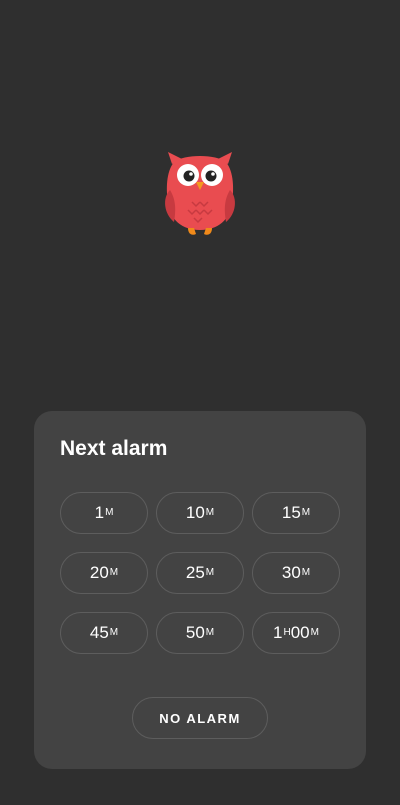  Describe the element at coordinates (296, 513) in the screenshot. I see `alarm-option-15m: 15 M` at that location.